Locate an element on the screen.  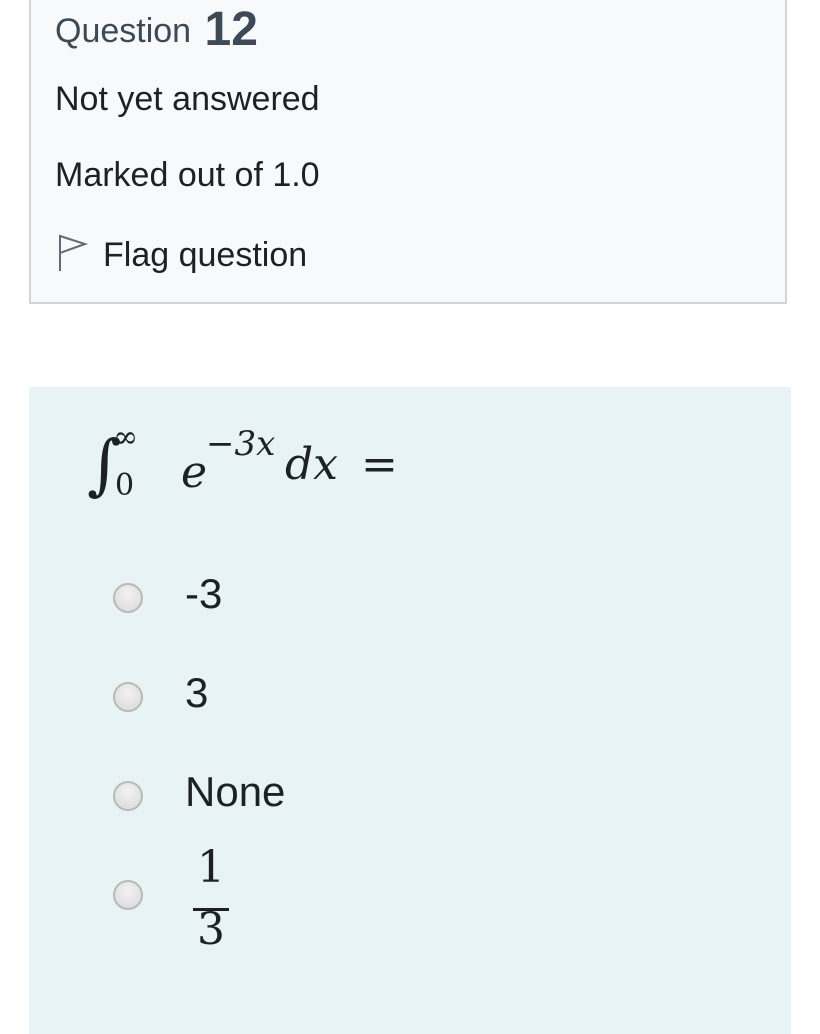
question-grade: Marked out of 1.0 is located at coordinates (187, 175).